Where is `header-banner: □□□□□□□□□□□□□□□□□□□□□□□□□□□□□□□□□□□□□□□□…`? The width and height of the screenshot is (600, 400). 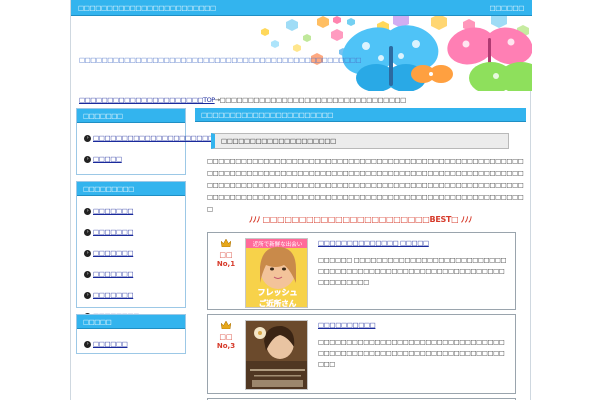
header-banner: □□□□□□□□□□□□□□□□□□□□□□□□□□□□□□□□□□□□□□□□… is located at coordinates (301, 53).